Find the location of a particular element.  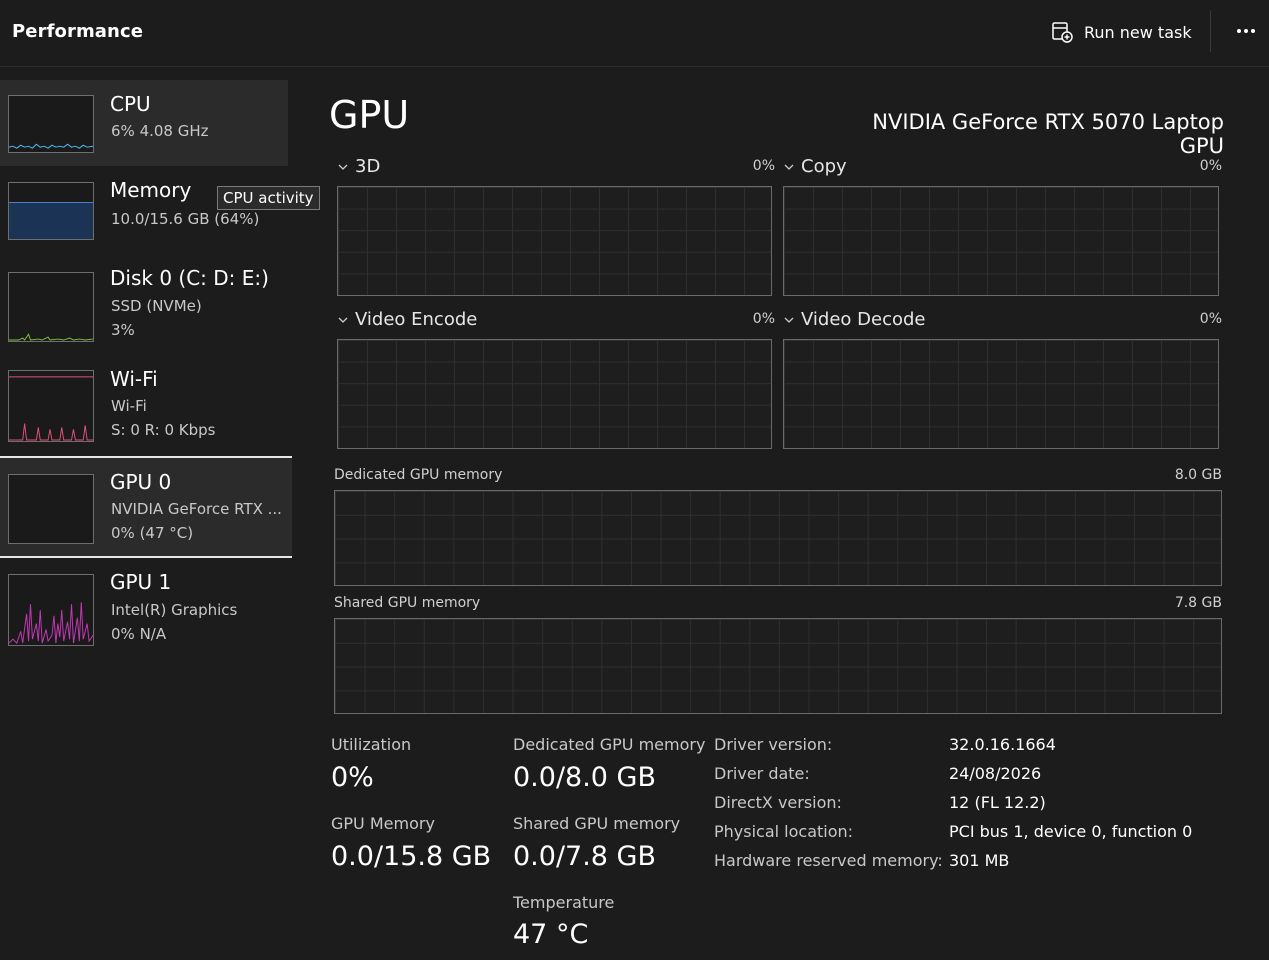

dedicated-memory-stat-label: Dedicated GPU memory is located at coordinates (609, 744).